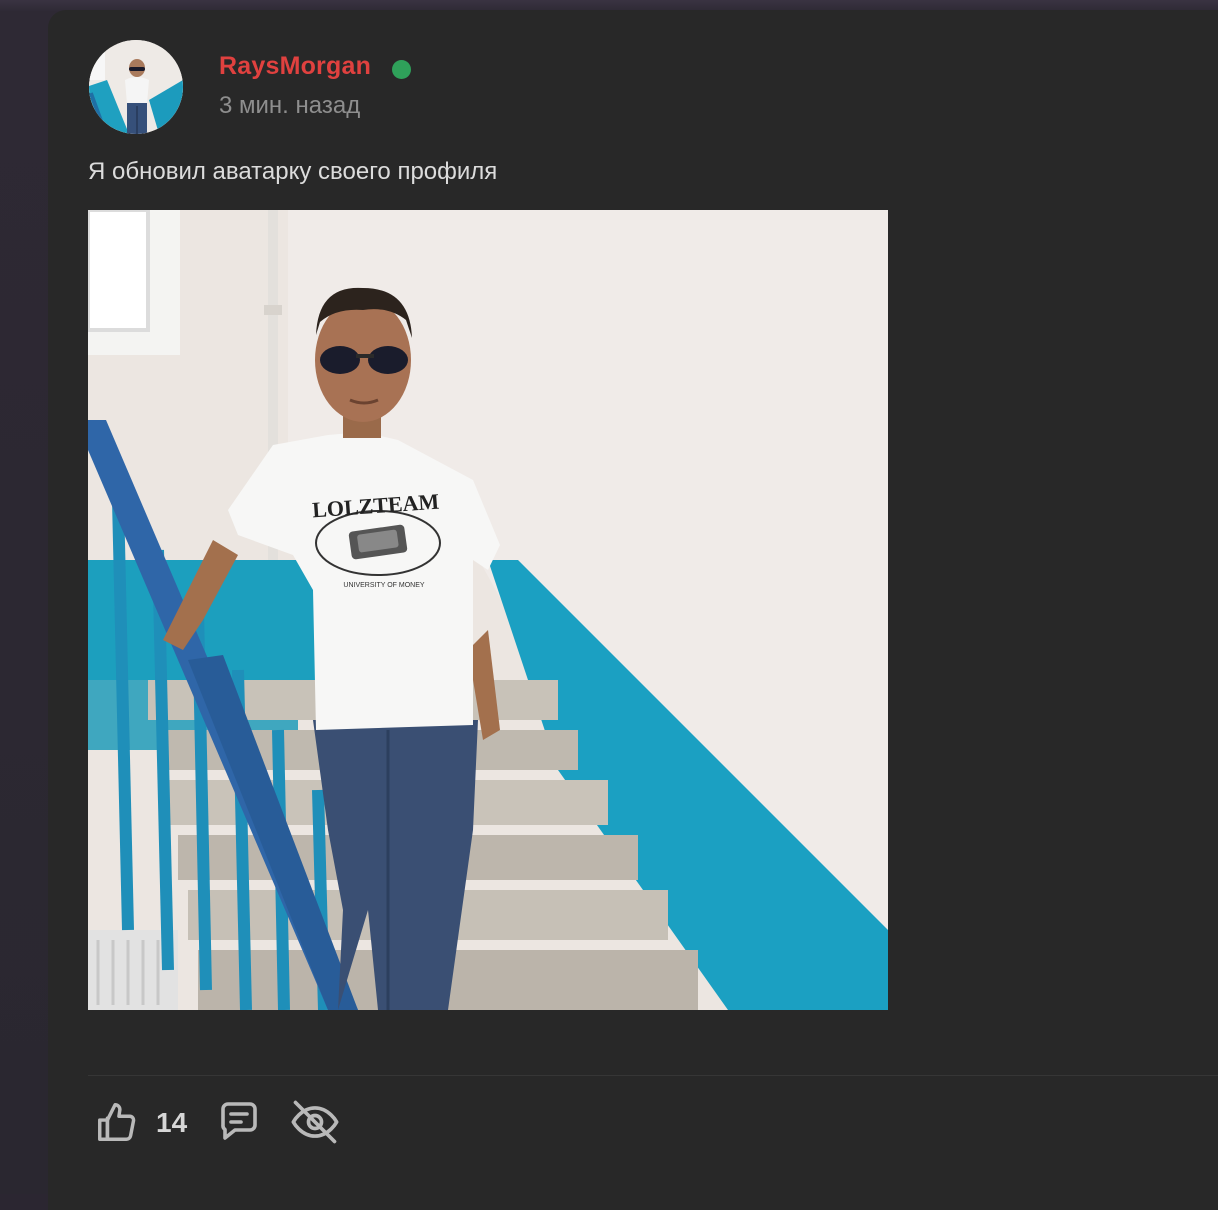 Image resolution: width=1218 pixels, height=1210 pixels. I want to click on shirt-tagline-text: UNIVERSITY OF MONEY, so click(383, 585).